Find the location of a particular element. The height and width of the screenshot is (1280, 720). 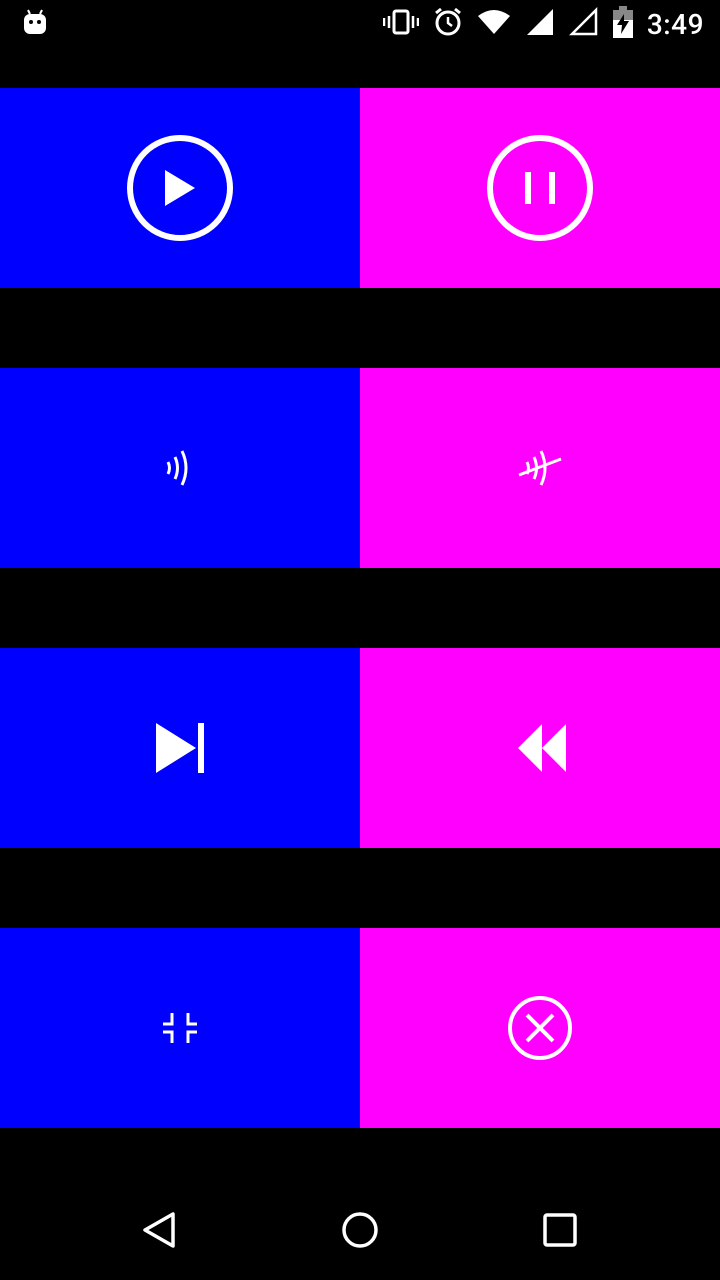

pause-button is located at coordinates (540, 188).